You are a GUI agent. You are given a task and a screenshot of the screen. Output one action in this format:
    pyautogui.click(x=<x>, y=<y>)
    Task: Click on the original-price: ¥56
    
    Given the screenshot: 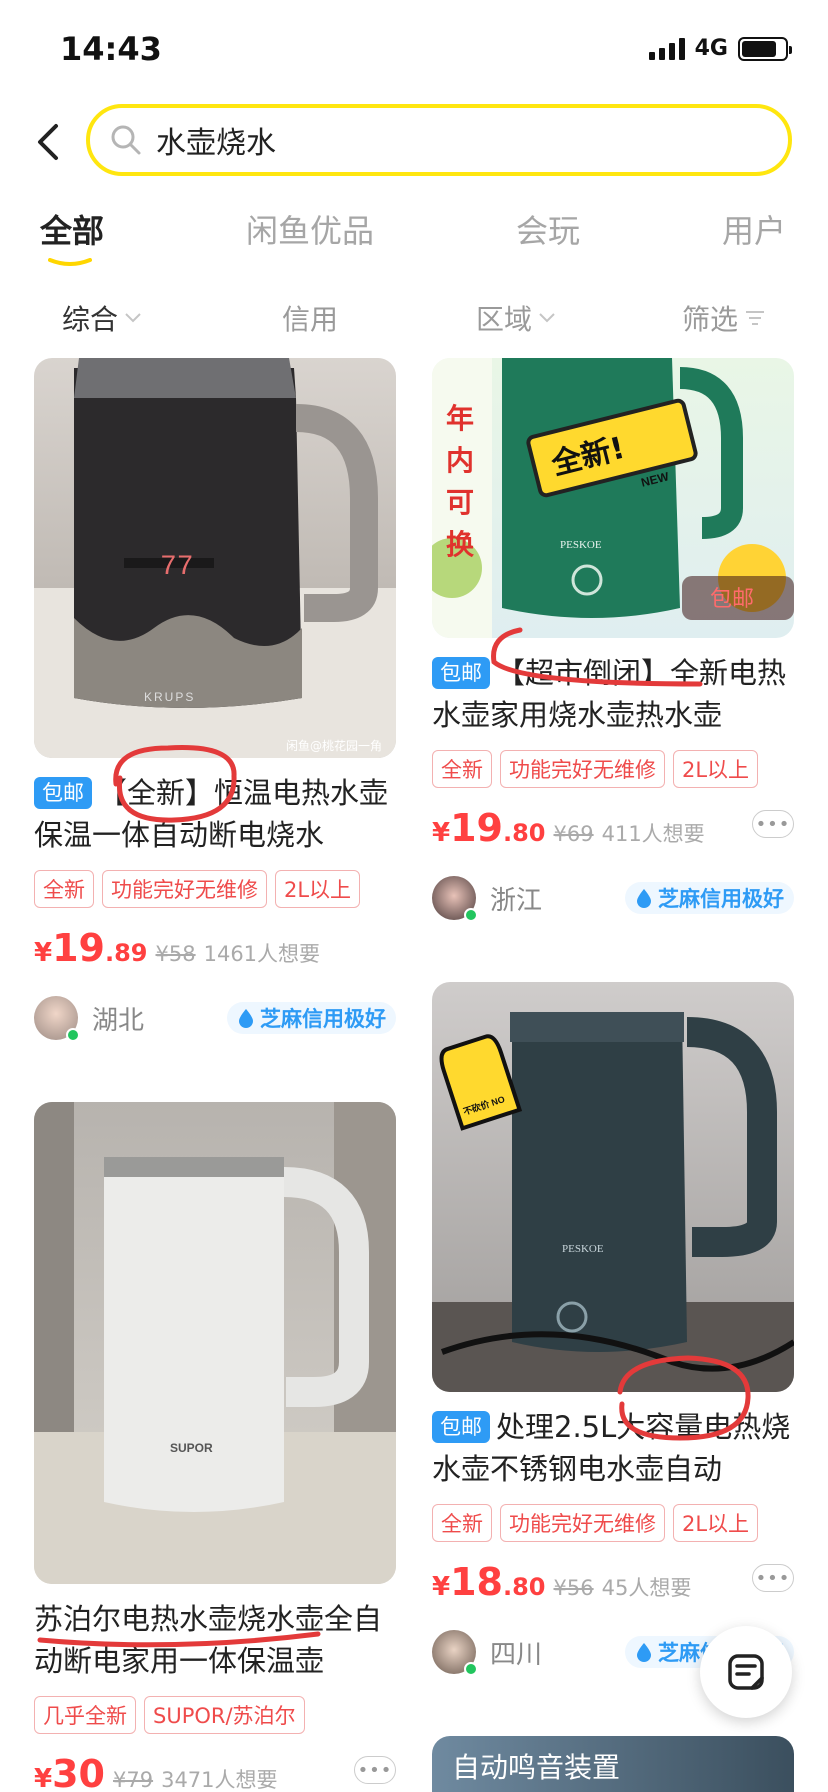 What is the action you would take?
    pyautogui.click(x=573, y=1588)
    